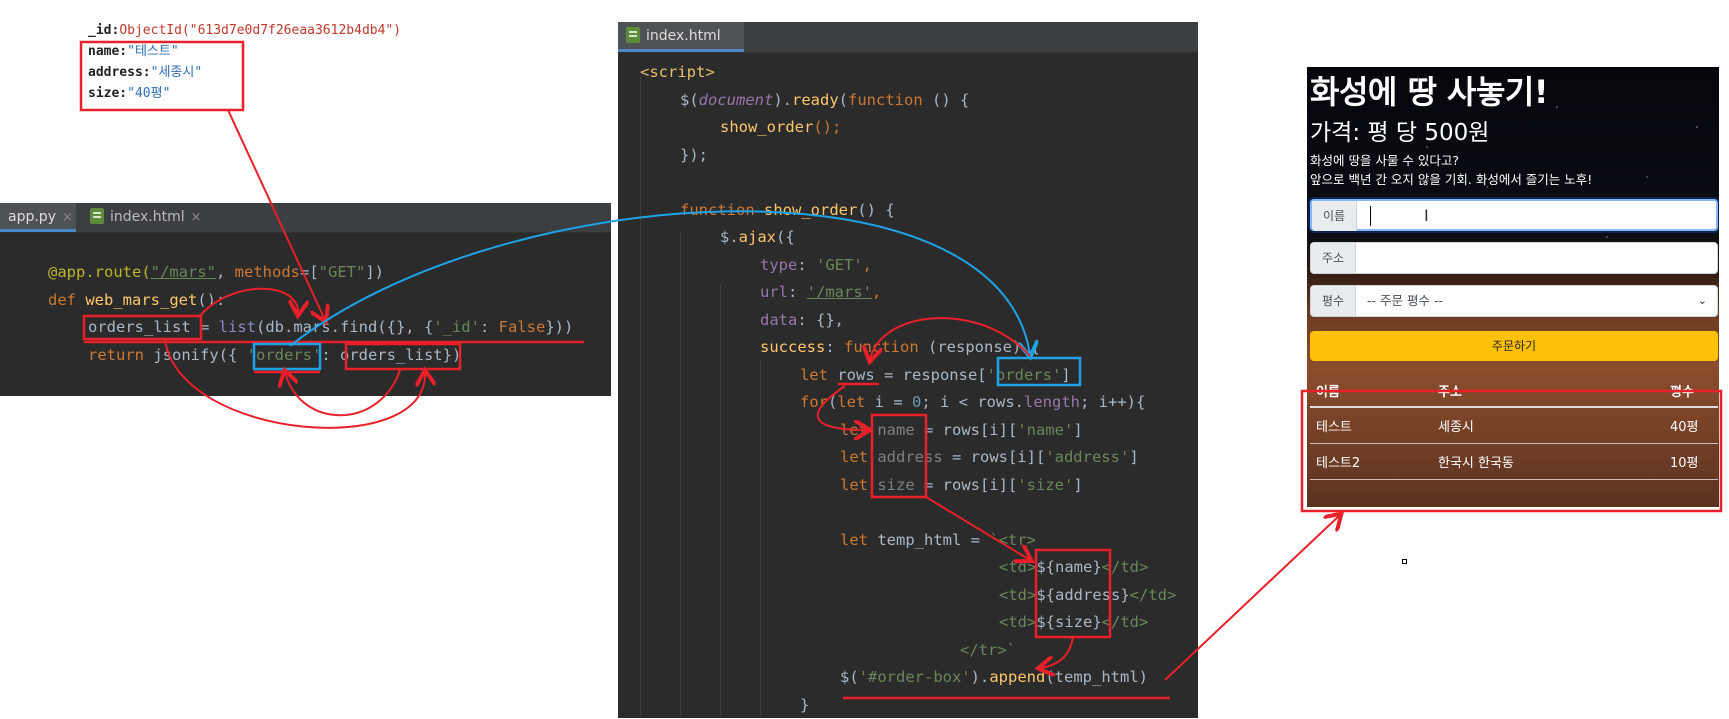  Describe the element at coordinates (1426, 215) in the screenshot. I see `ibeam-cursor-icon: I` at that location.